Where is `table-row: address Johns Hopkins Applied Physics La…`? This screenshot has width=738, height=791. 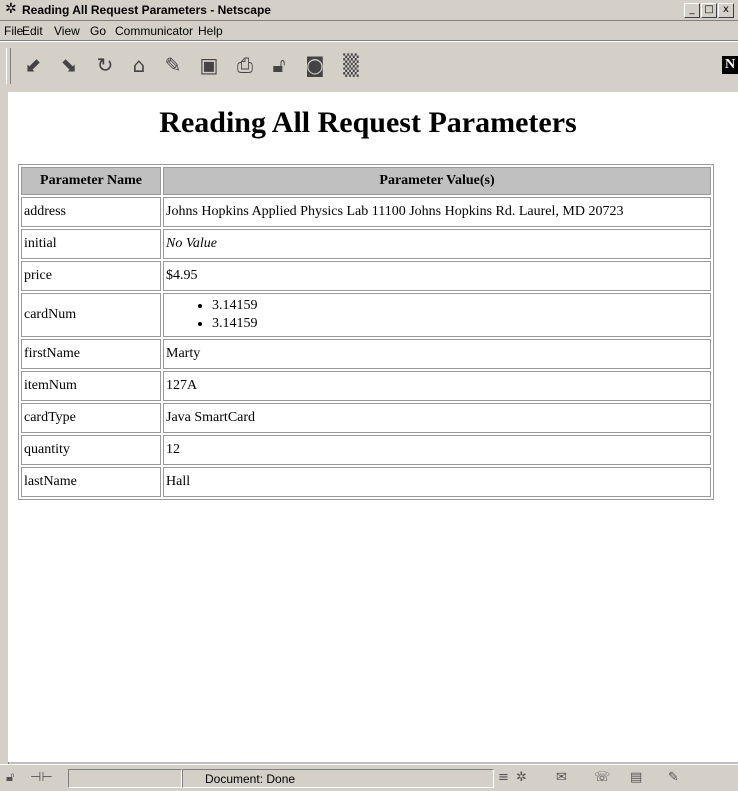 table-row: address Johns Hopkins Applied Physics La… is located at coordinates (366, 212).